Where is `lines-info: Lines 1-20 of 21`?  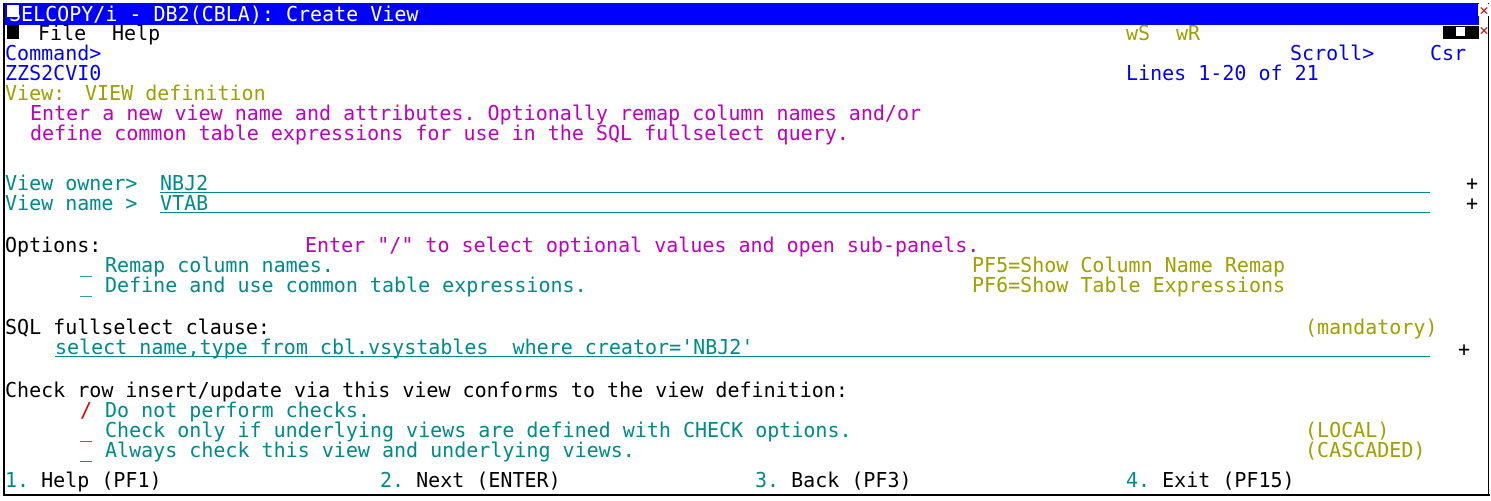
lines-info: Lines 1-20 of 21 is located at coordinates (1222, 73).